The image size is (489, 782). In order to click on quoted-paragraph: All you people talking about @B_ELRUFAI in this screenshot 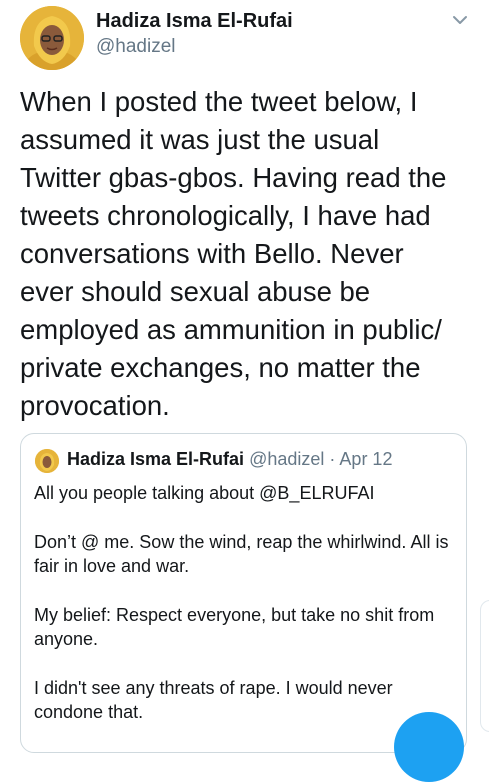, I will do `click(204, 493)`.